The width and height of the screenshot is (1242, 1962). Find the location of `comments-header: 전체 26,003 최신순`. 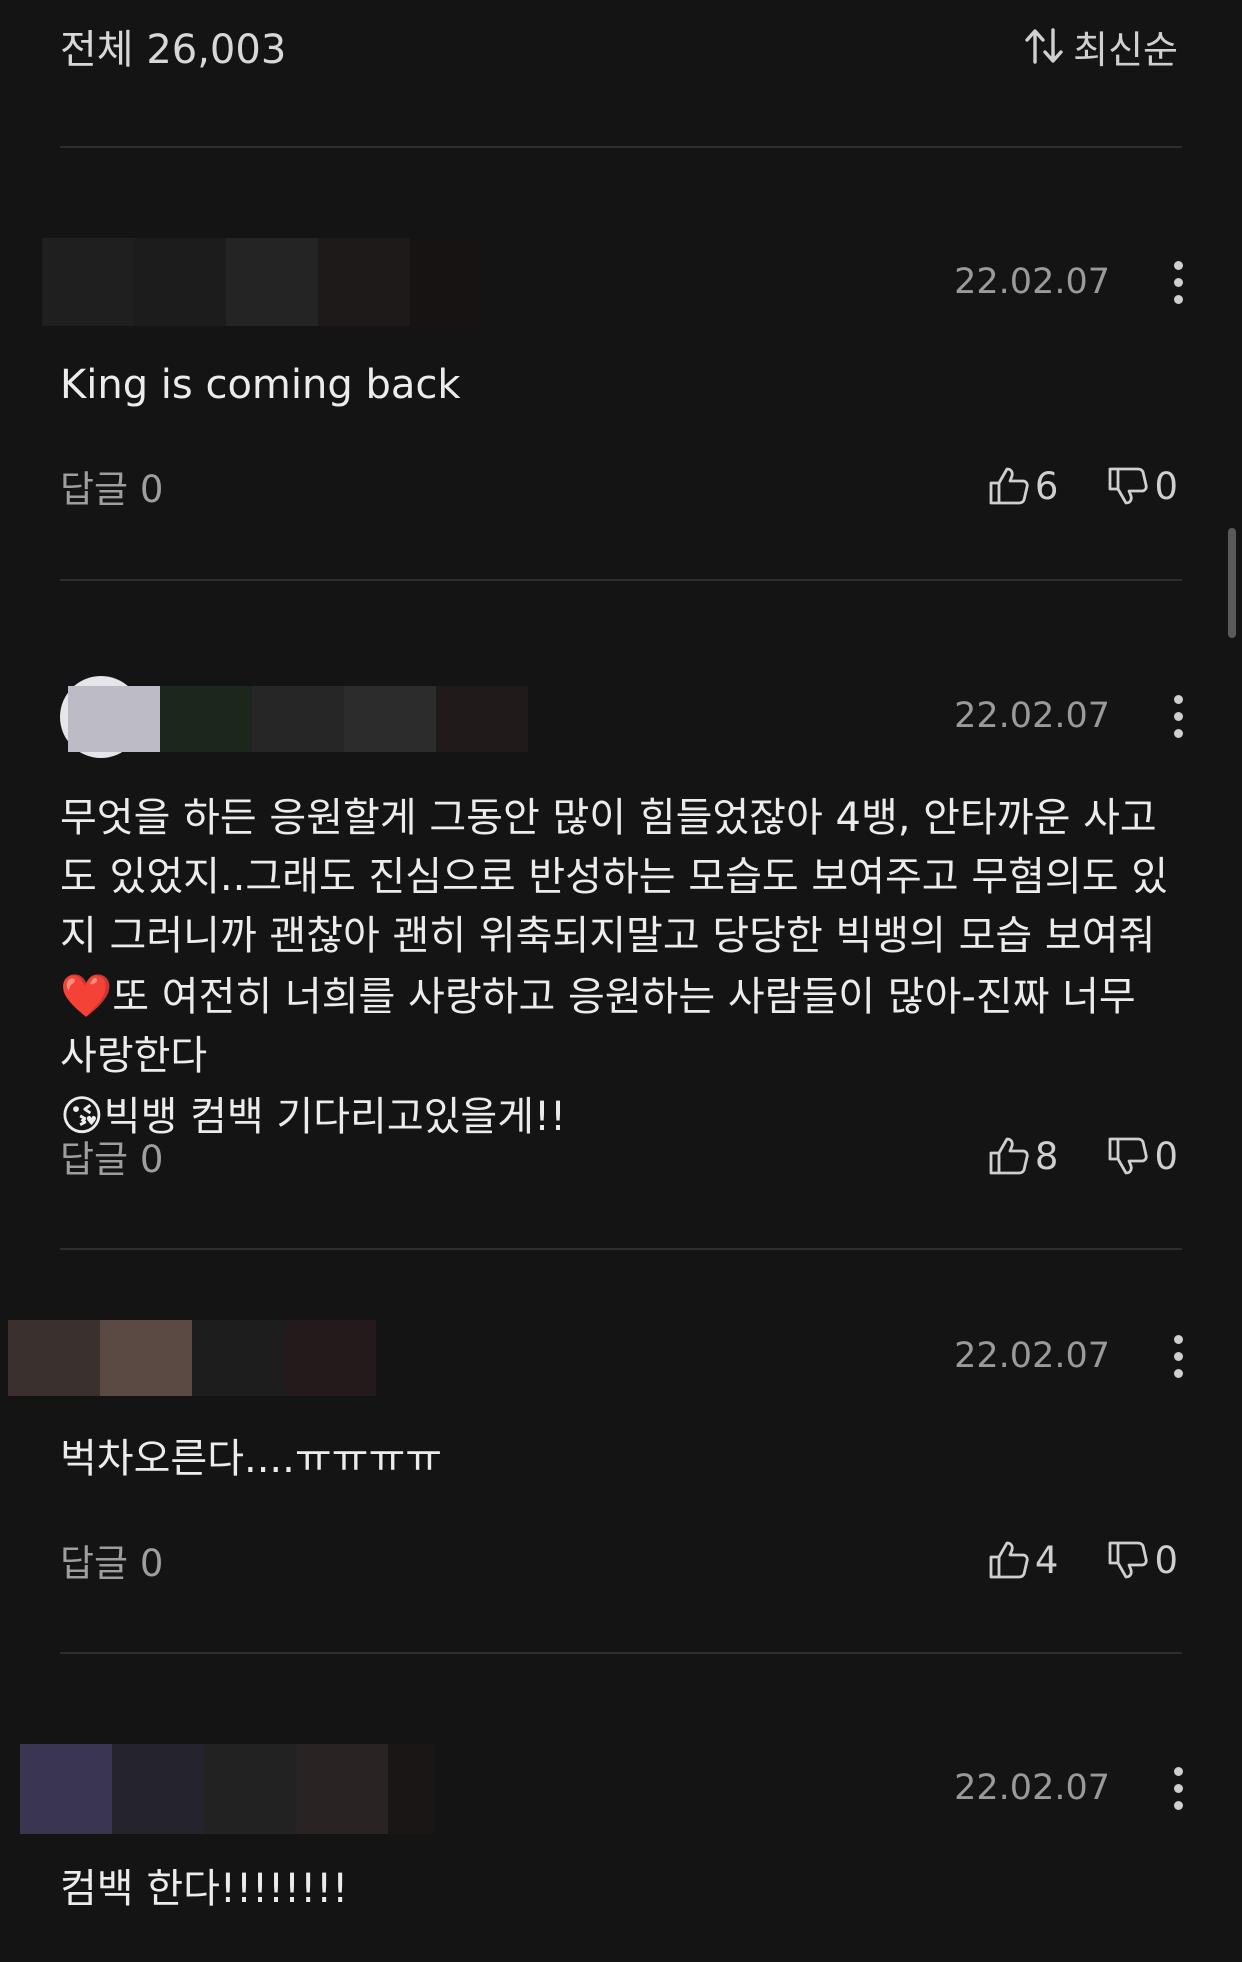

comments-header: 전체 26,003 최신순 is located at coordinates (619, 46).